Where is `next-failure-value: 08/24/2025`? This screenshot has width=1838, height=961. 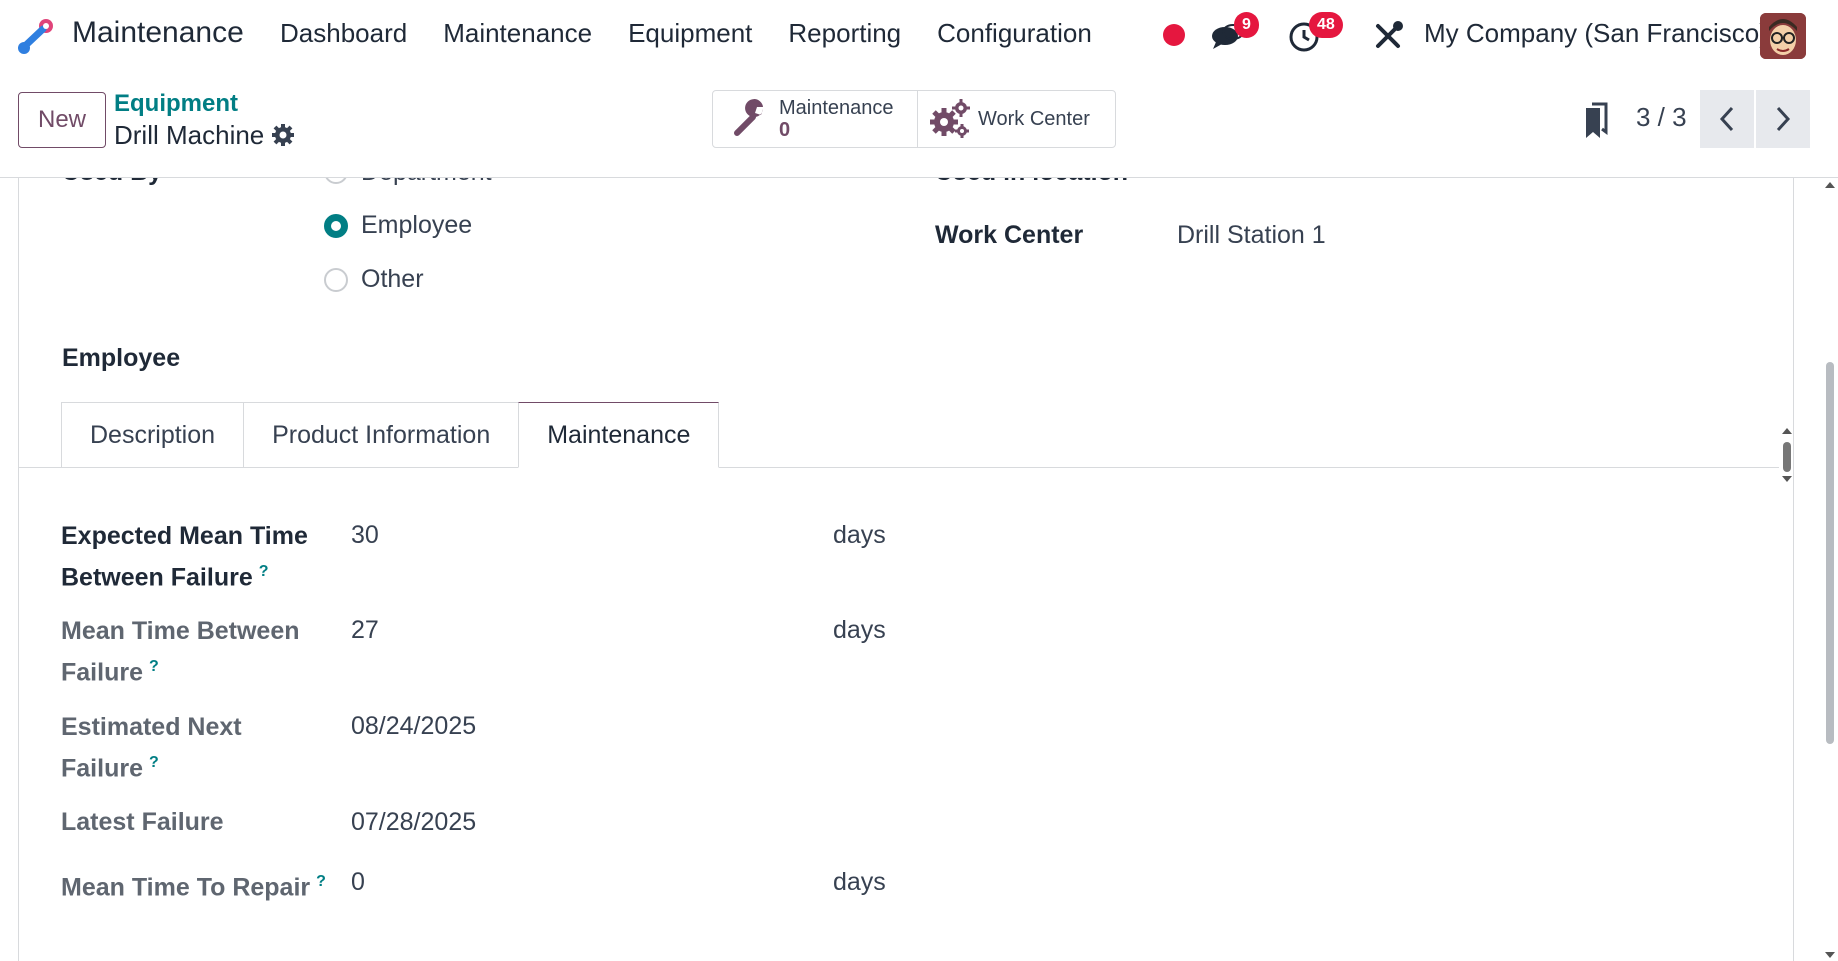
next-failure-value: 08/24/2025 is located at coordinates (414, 726).